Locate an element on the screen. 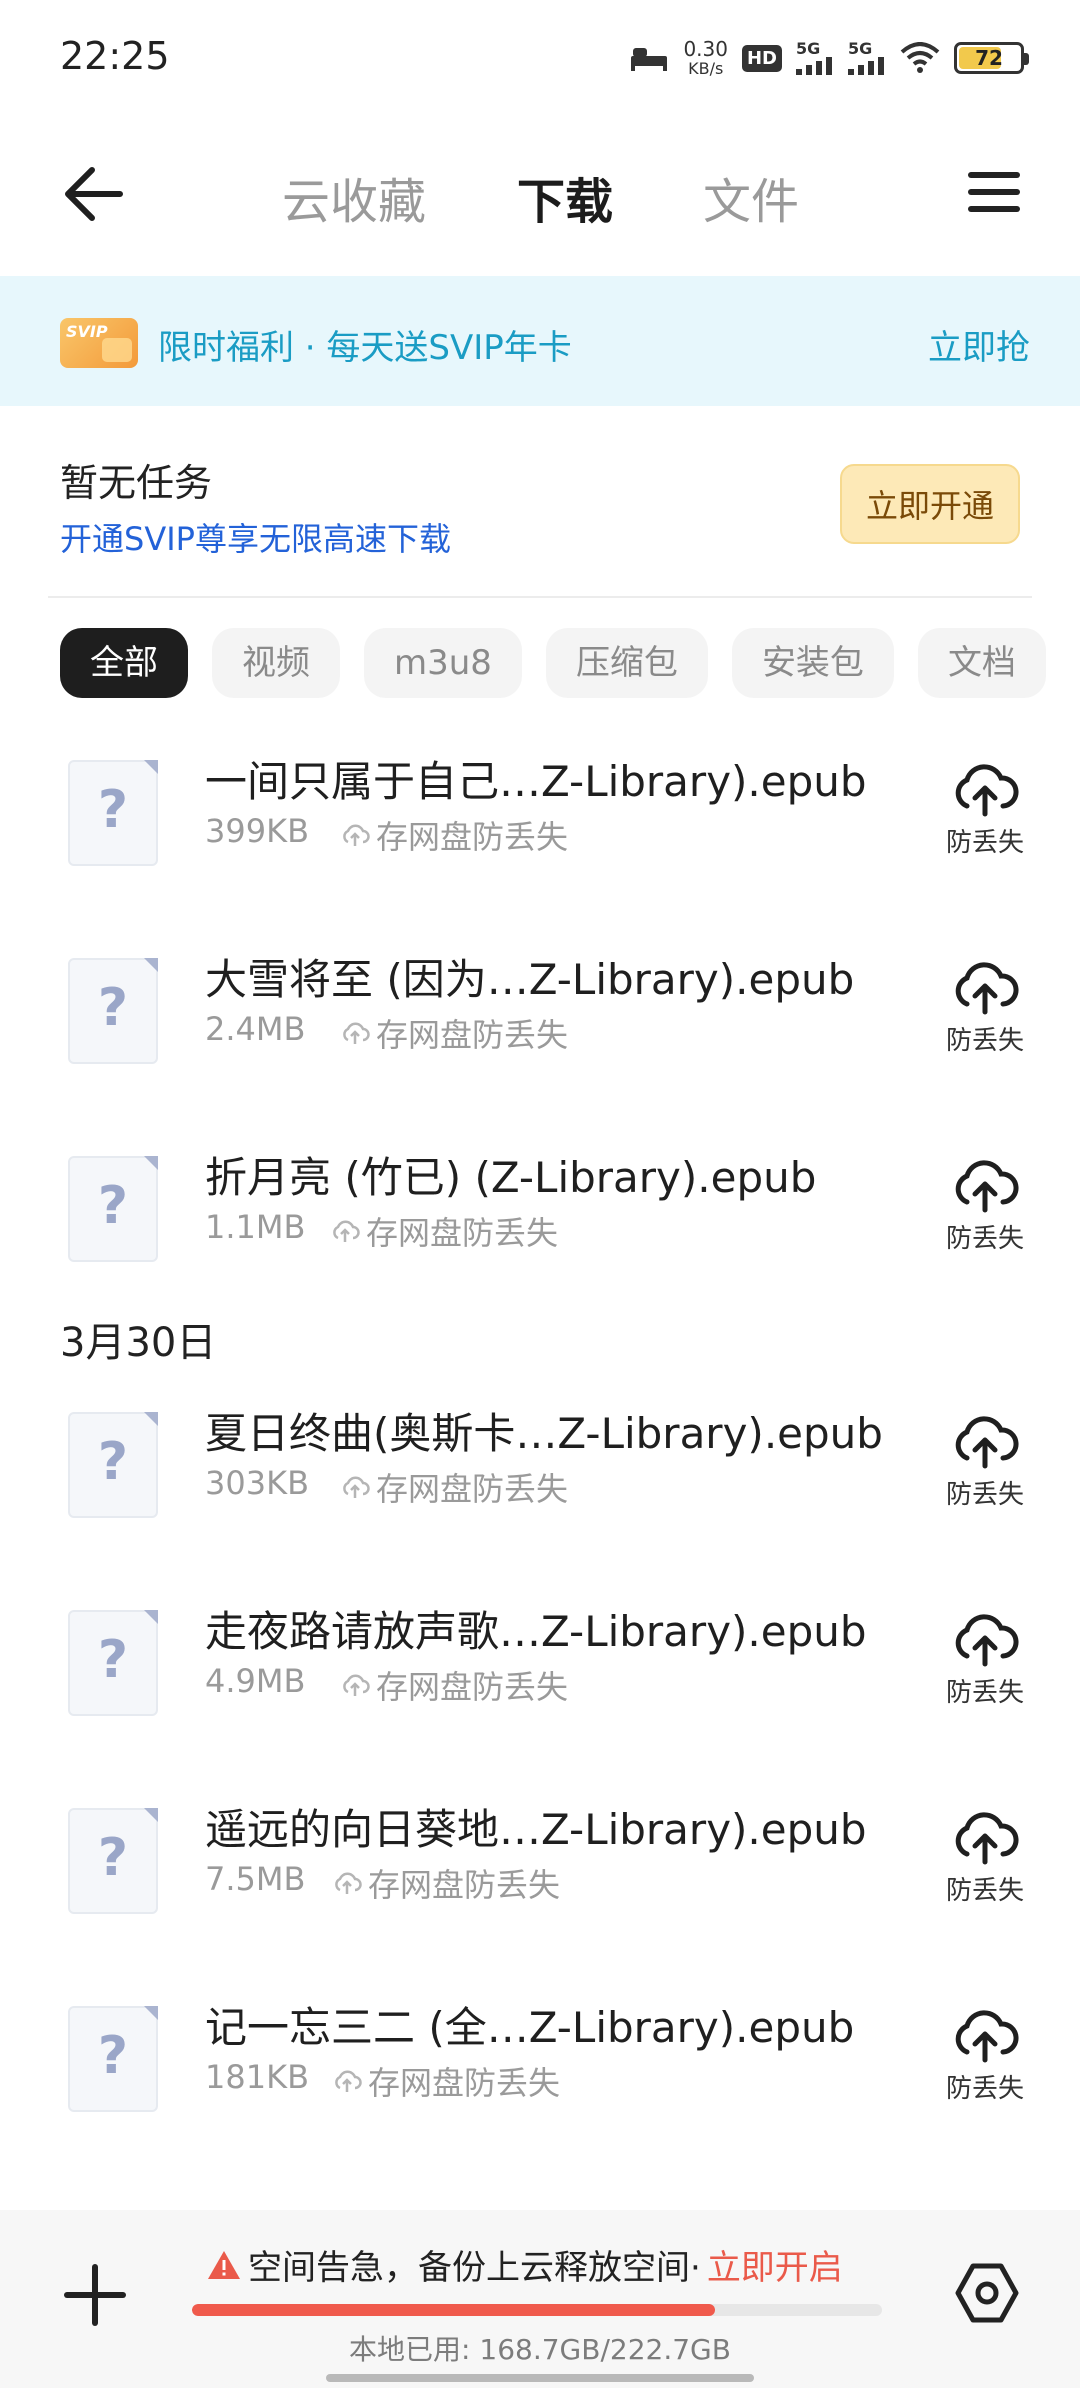 The image size is (1080, 2388). storage-progress-fill is located at coordinates (453, 2310).